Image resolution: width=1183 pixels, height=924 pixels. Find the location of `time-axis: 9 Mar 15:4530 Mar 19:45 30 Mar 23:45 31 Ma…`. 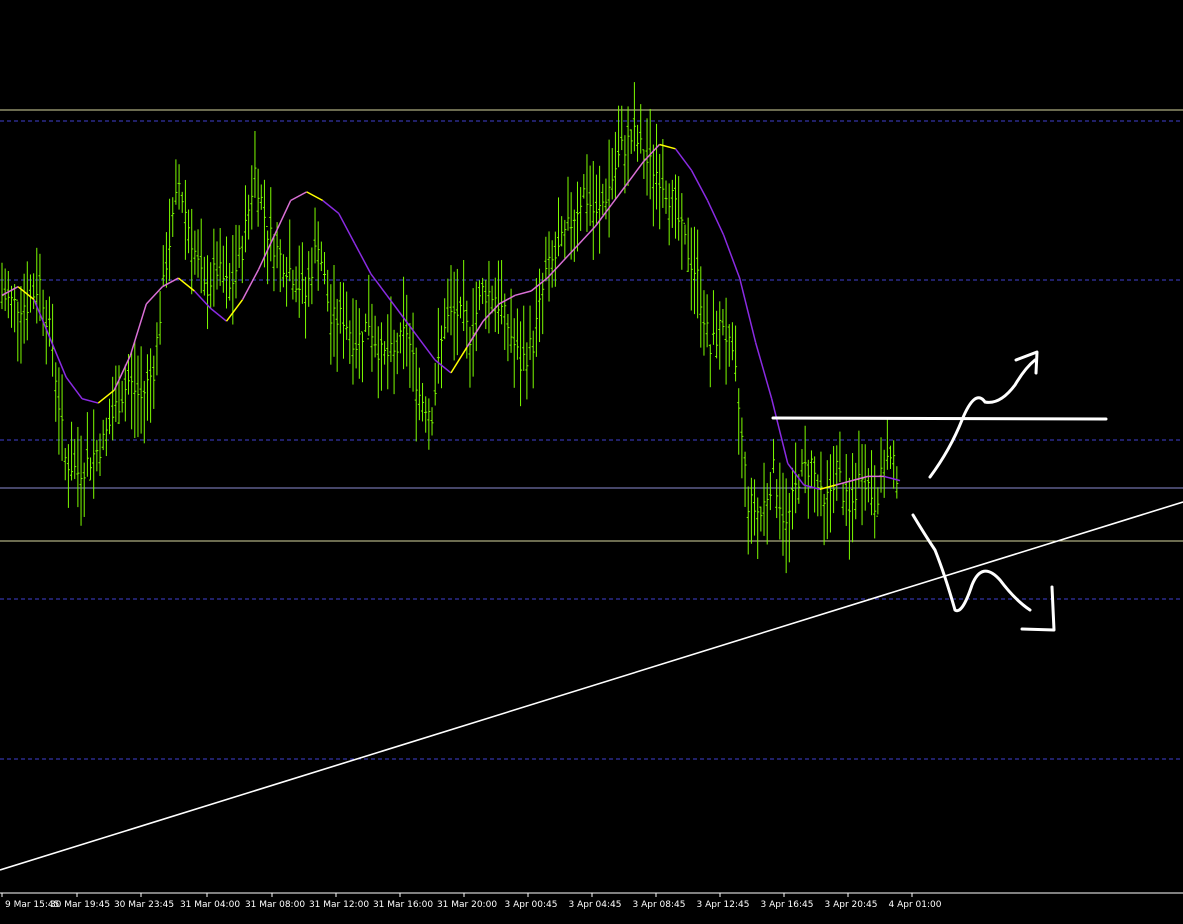

time-axis: 9 Mar 15:4530 Mar 19:45 30 Mar 23:45 31 Ma… is located at coordinates (471, 901).